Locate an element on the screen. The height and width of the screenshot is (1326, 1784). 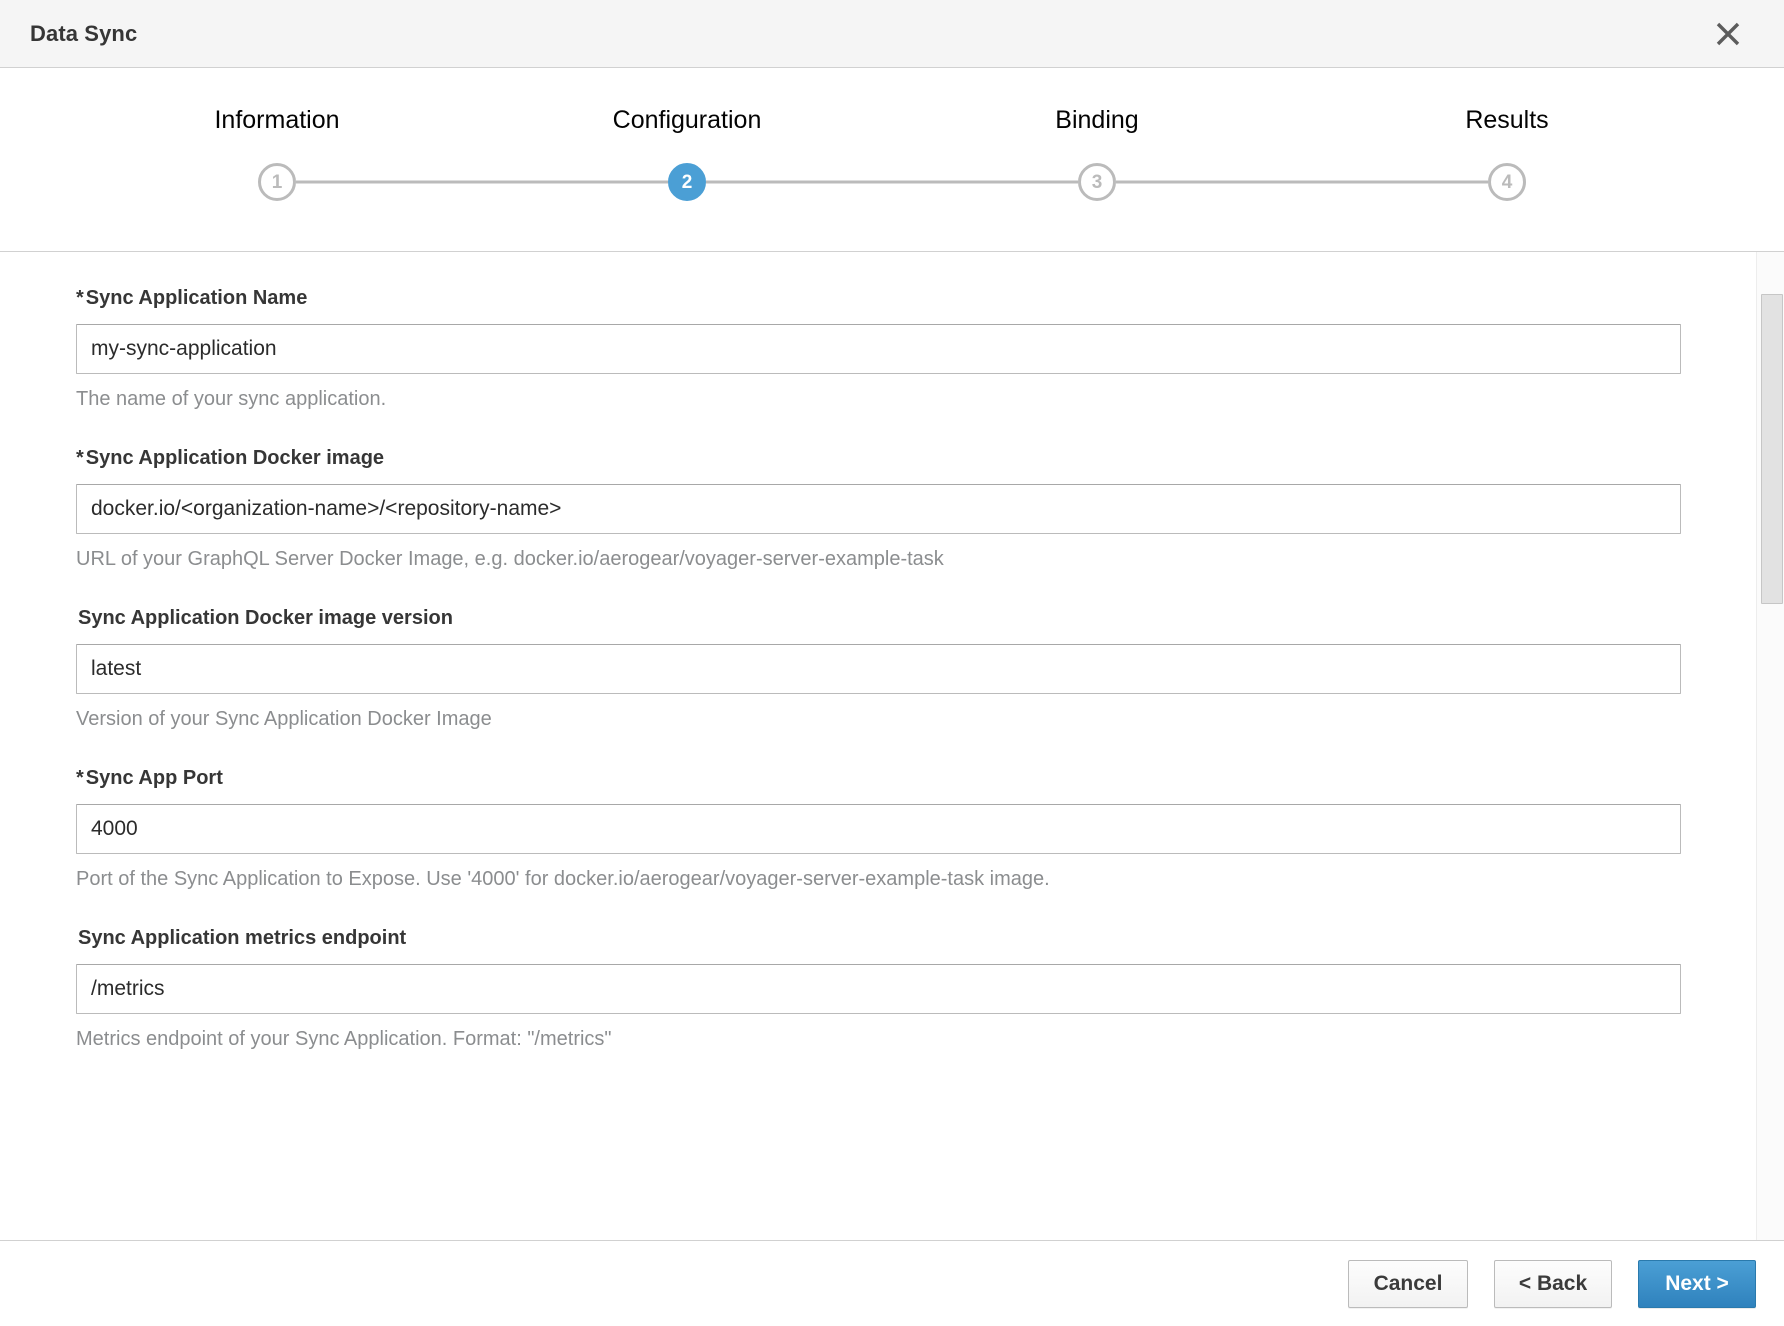
wizard-step-results: Results 4 is located at coordinates (1507, 155).